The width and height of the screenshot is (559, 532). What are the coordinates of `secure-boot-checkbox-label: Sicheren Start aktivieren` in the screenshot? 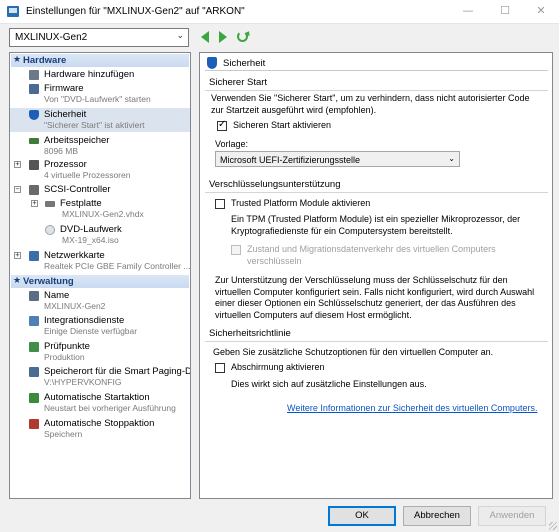 It's located at (282, 126).